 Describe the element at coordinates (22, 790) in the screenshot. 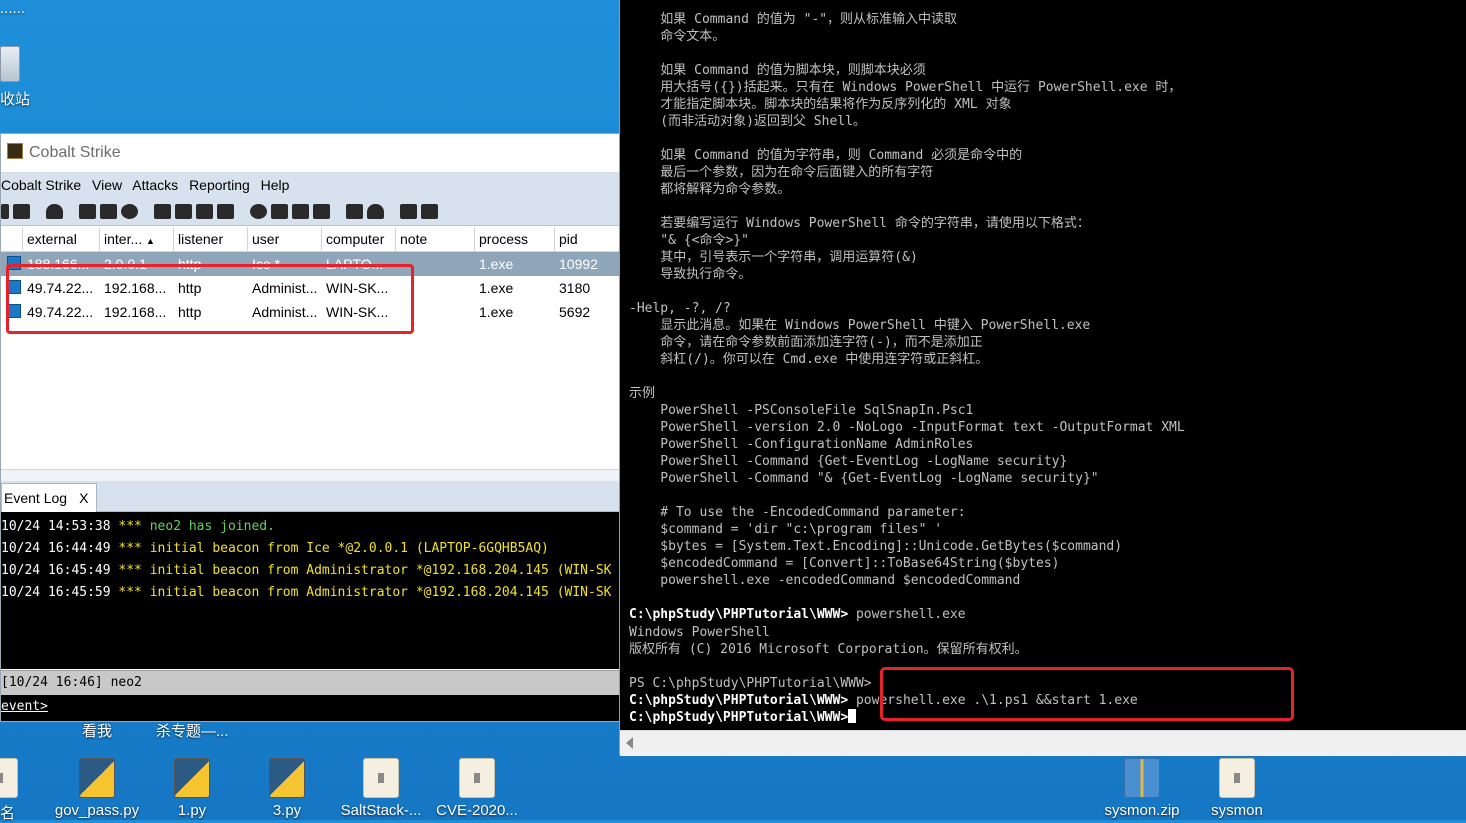

I see `desktop-icon: 域名` at that location.